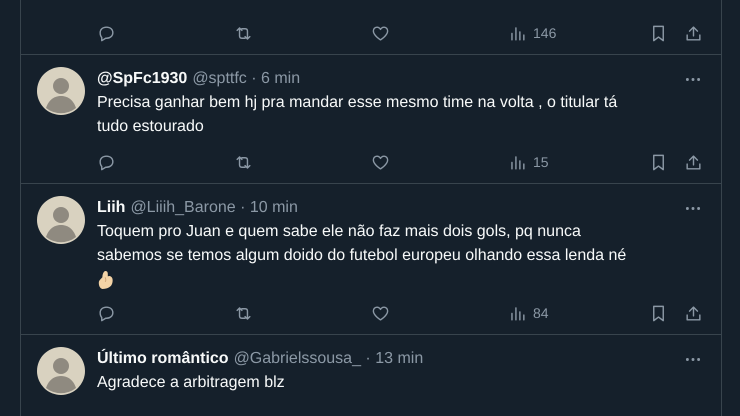 Image resolution: width=740 pixels, height=416 pixels. What do you see at coordinates (106, 280) in the screenshot?
I see `pinched-hand-icon` at bounding box center [106, 280].